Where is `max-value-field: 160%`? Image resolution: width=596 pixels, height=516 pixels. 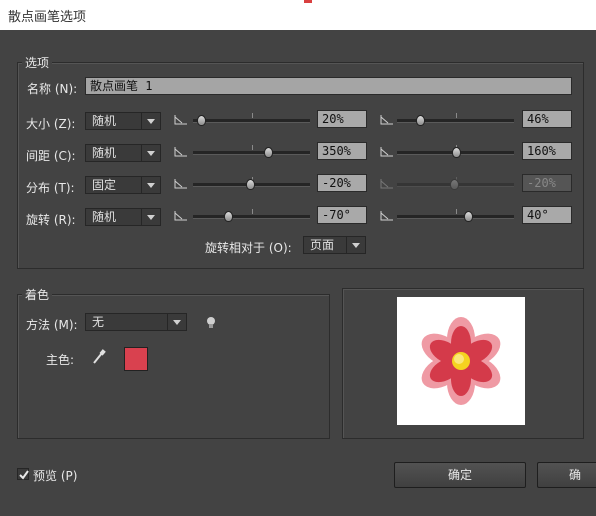
max-value-field: 160% is located at coordinates (547, 151).